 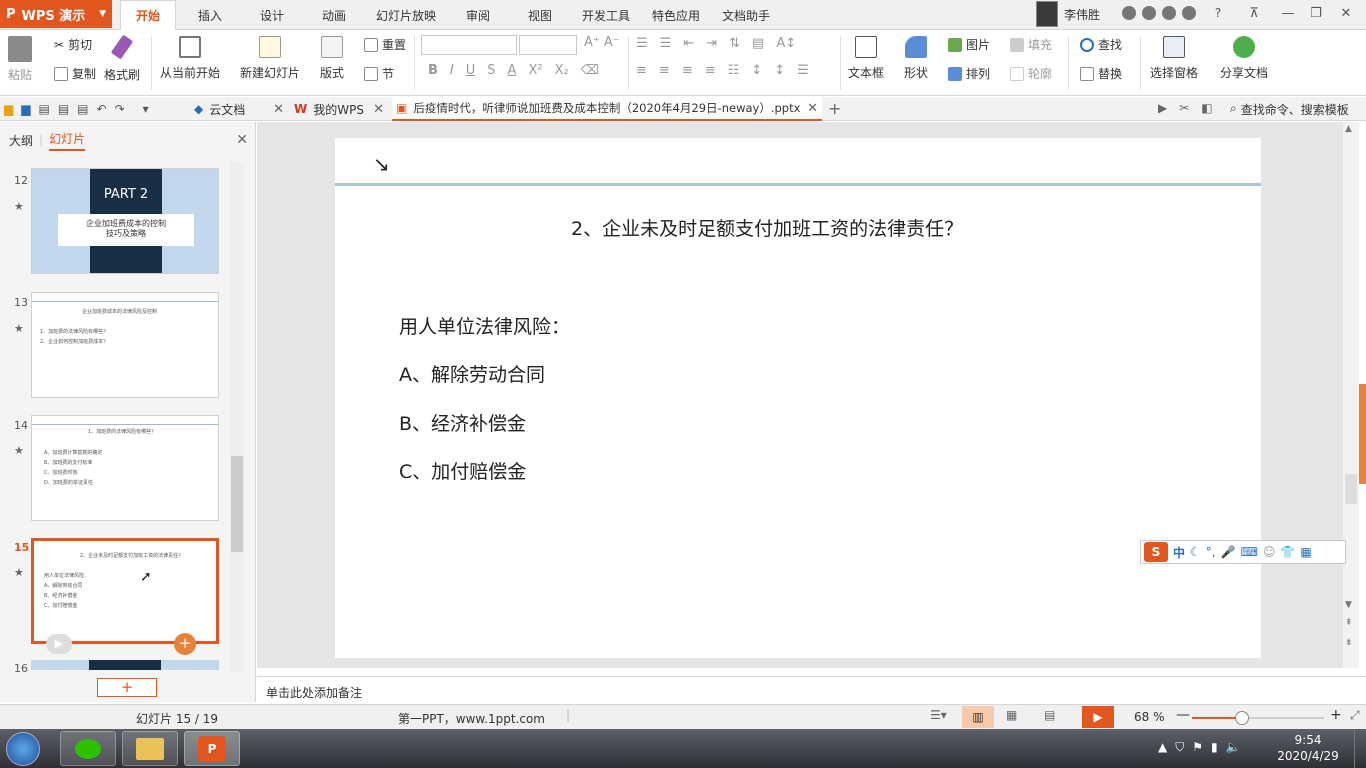 What do you see at coordinates (1162, 108) in the screenshot?
I see `slideshow-icon: ▶` at bounding box center [1162, 108].